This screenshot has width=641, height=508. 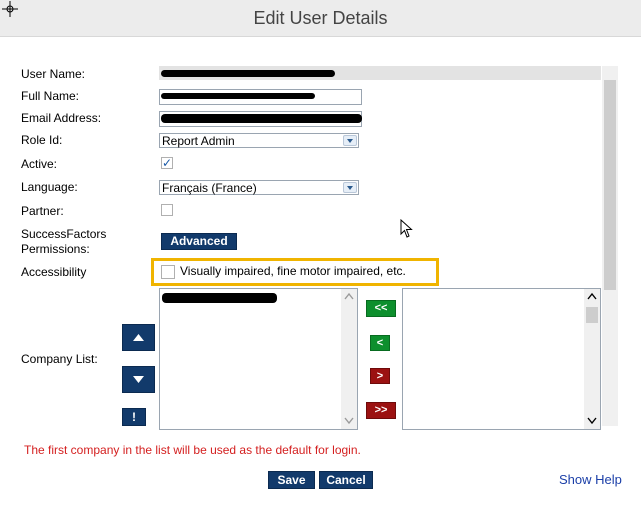 I want to click on language-select: Français (France), so click(x=259, y=187).